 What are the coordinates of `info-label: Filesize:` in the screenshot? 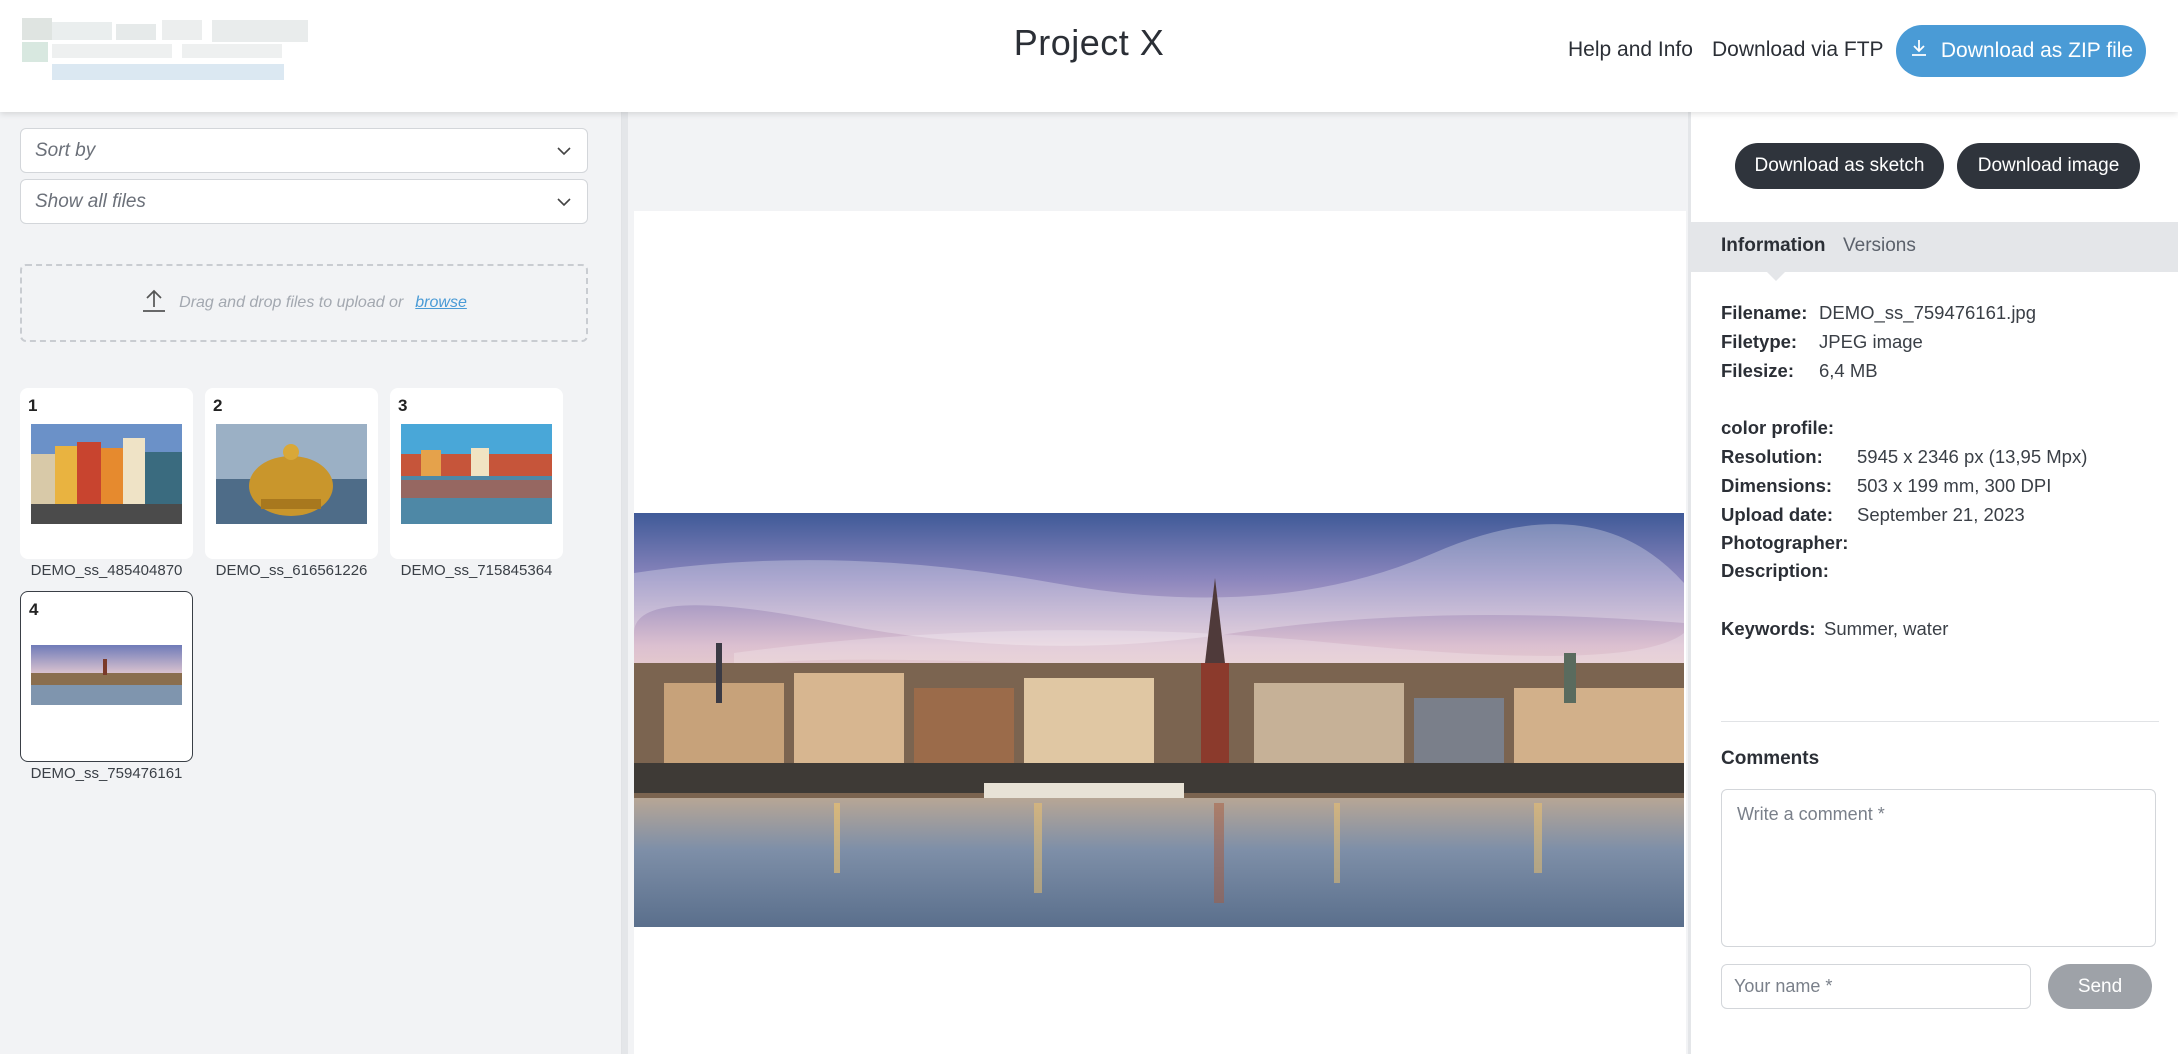 It's located at (1757, 370).